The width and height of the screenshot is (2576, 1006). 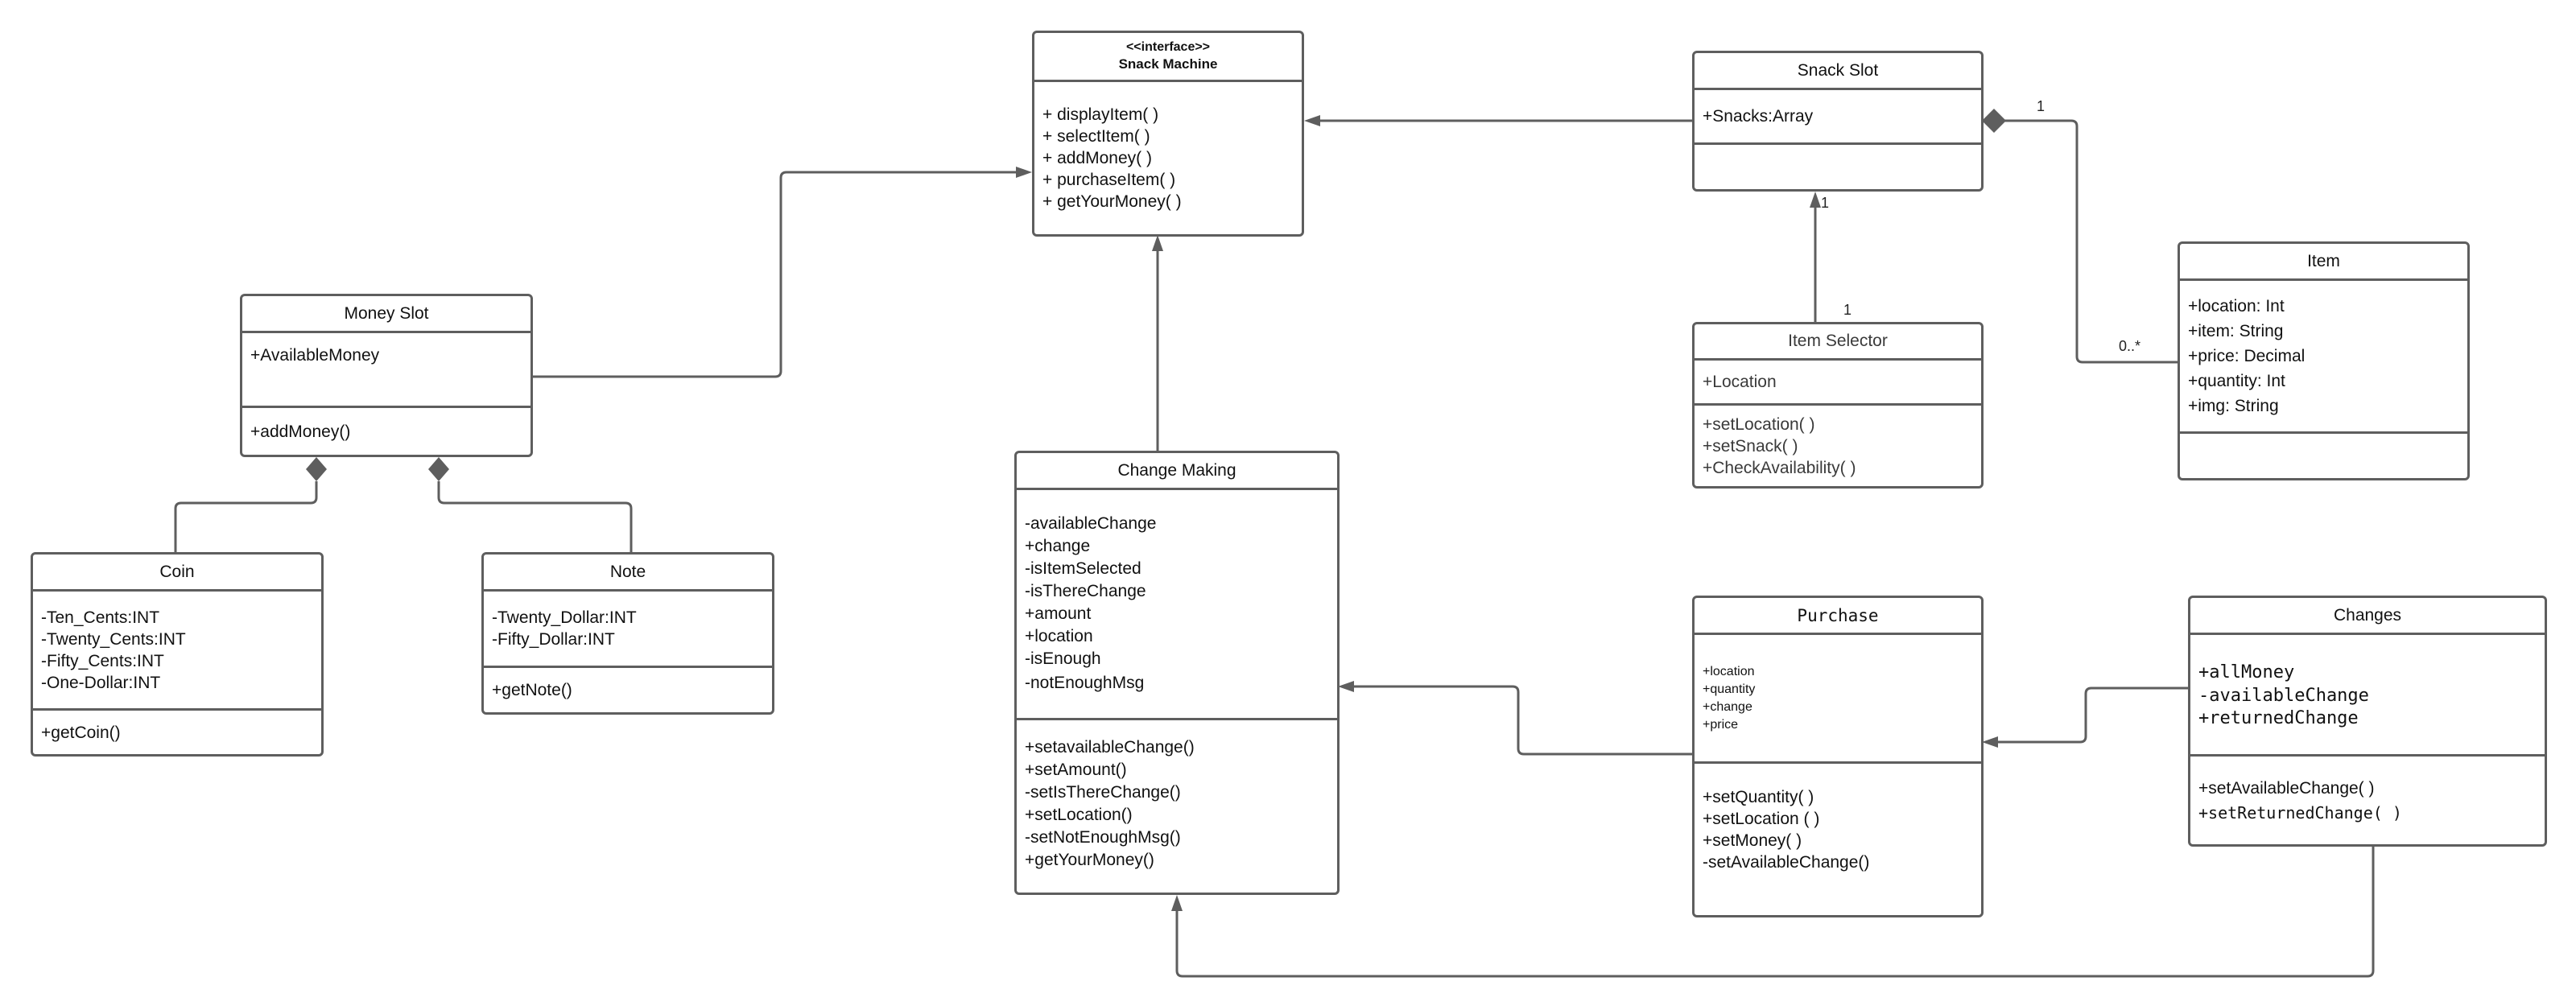 I want to click on operation: + displayItem( ), so click(x=1100, y=114).